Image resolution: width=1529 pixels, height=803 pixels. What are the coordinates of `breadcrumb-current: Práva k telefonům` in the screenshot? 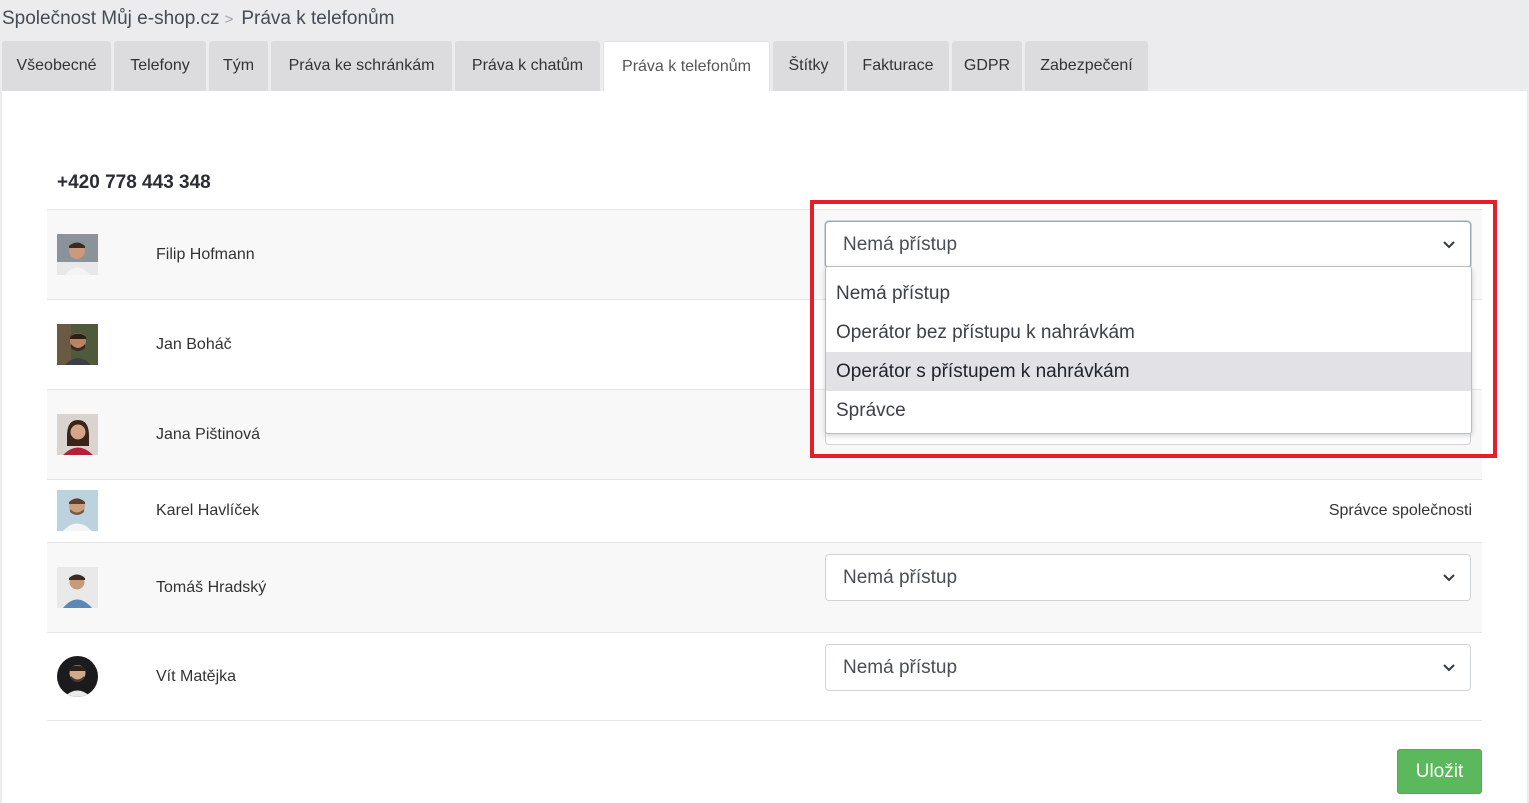 It's located at (318, 18).